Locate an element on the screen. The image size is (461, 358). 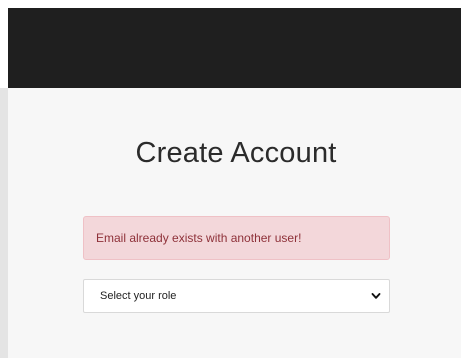
error-alert: Email already exists with another user! is located at coordinates (236, 238).